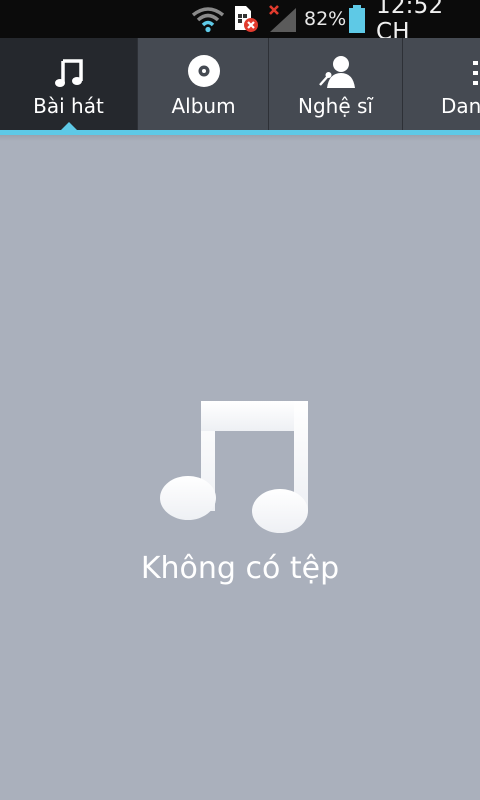  I want to click on status-bar: 82% 12:52 CH, so click(240, 22).